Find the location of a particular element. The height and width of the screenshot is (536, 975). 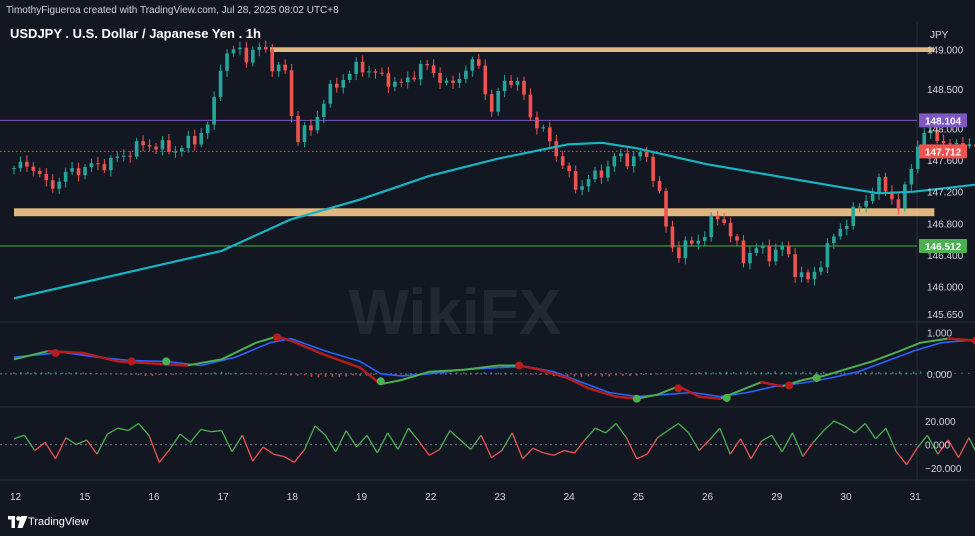

time-tick-label: 31 is located at coordinates (916, 497).